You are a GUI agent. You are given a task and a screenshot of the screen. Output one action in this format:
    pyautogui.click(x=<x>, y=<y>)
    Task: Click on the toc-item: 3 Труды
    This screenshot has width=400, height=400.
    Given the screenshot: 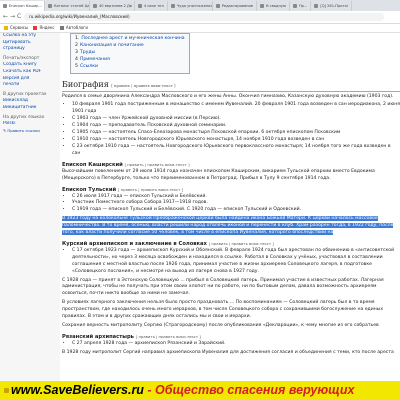 What is the action you would take?
    pyautogui.click(x=130, y=53)
    